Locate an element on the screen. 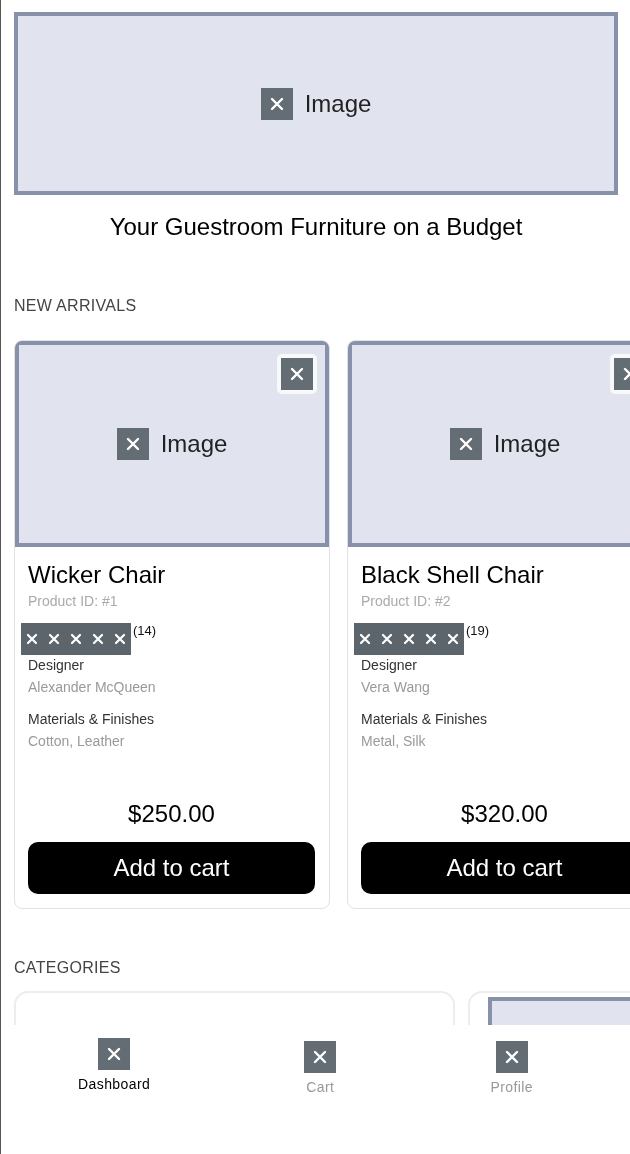 The width and height of the screenshot is (630, 1154). product-name: Wicker Chair is located at coordinates (97, 575).